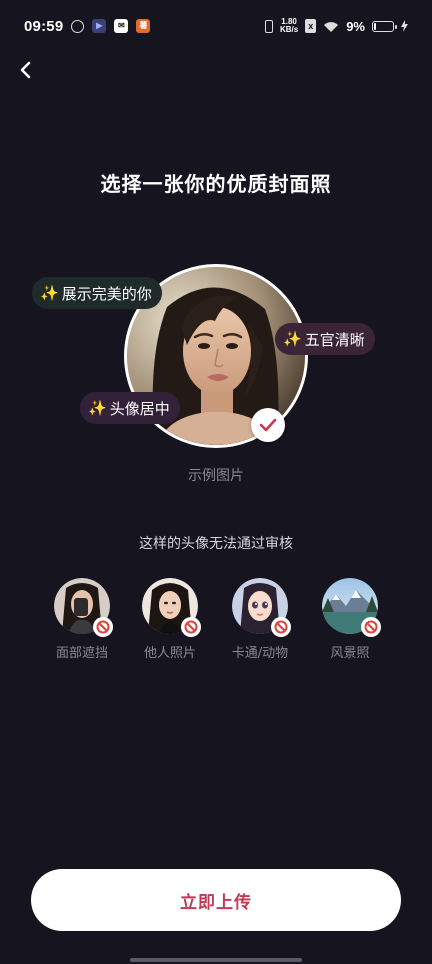 This screenshot has height=964, width=432. I want to click on rejected-item: 风景照, so click(350, 620).